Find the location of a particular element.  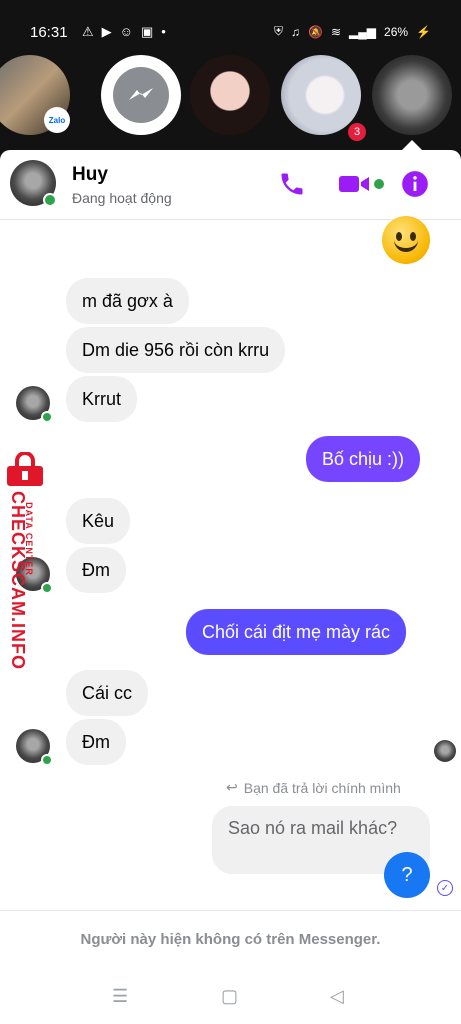

message-outgoing: Bố chịu :)) is located at coordinates (363, 459).